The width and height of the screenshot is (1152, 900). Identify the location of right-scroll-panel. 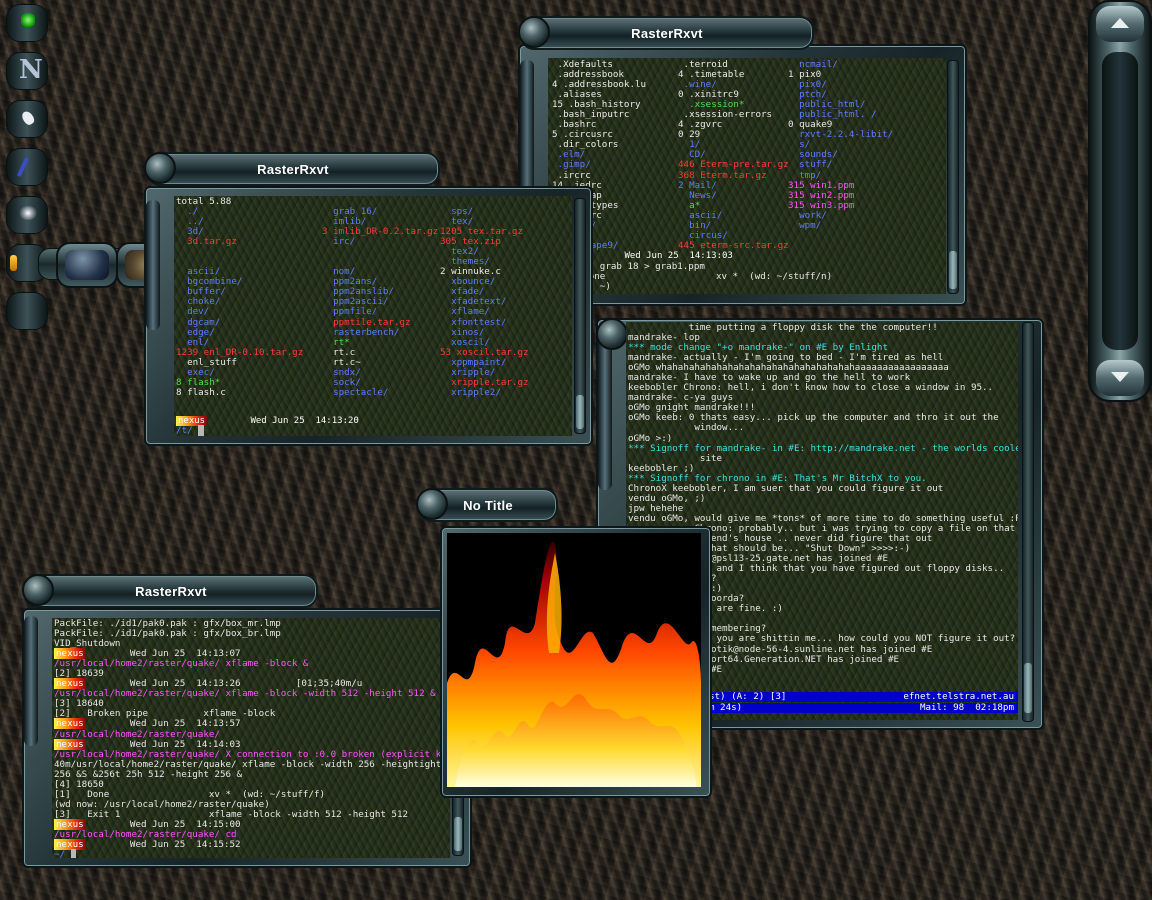
(1120, 201).